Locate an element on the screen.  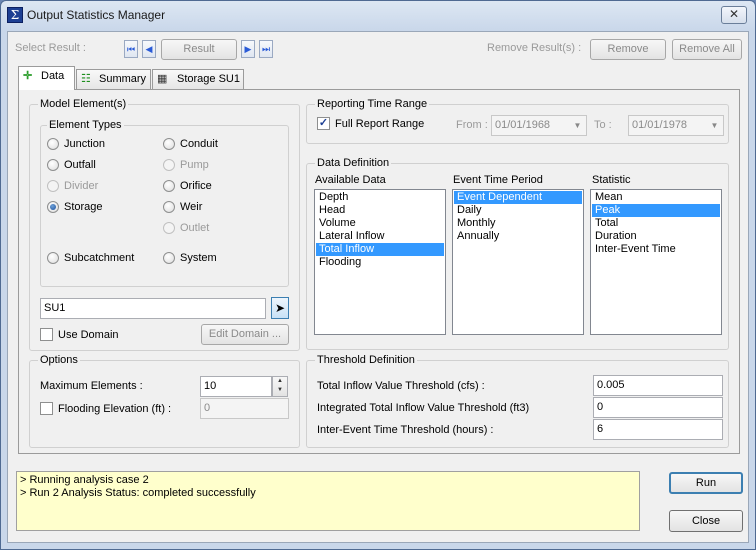
list-item: Volume is located at coordinates (380, 223).